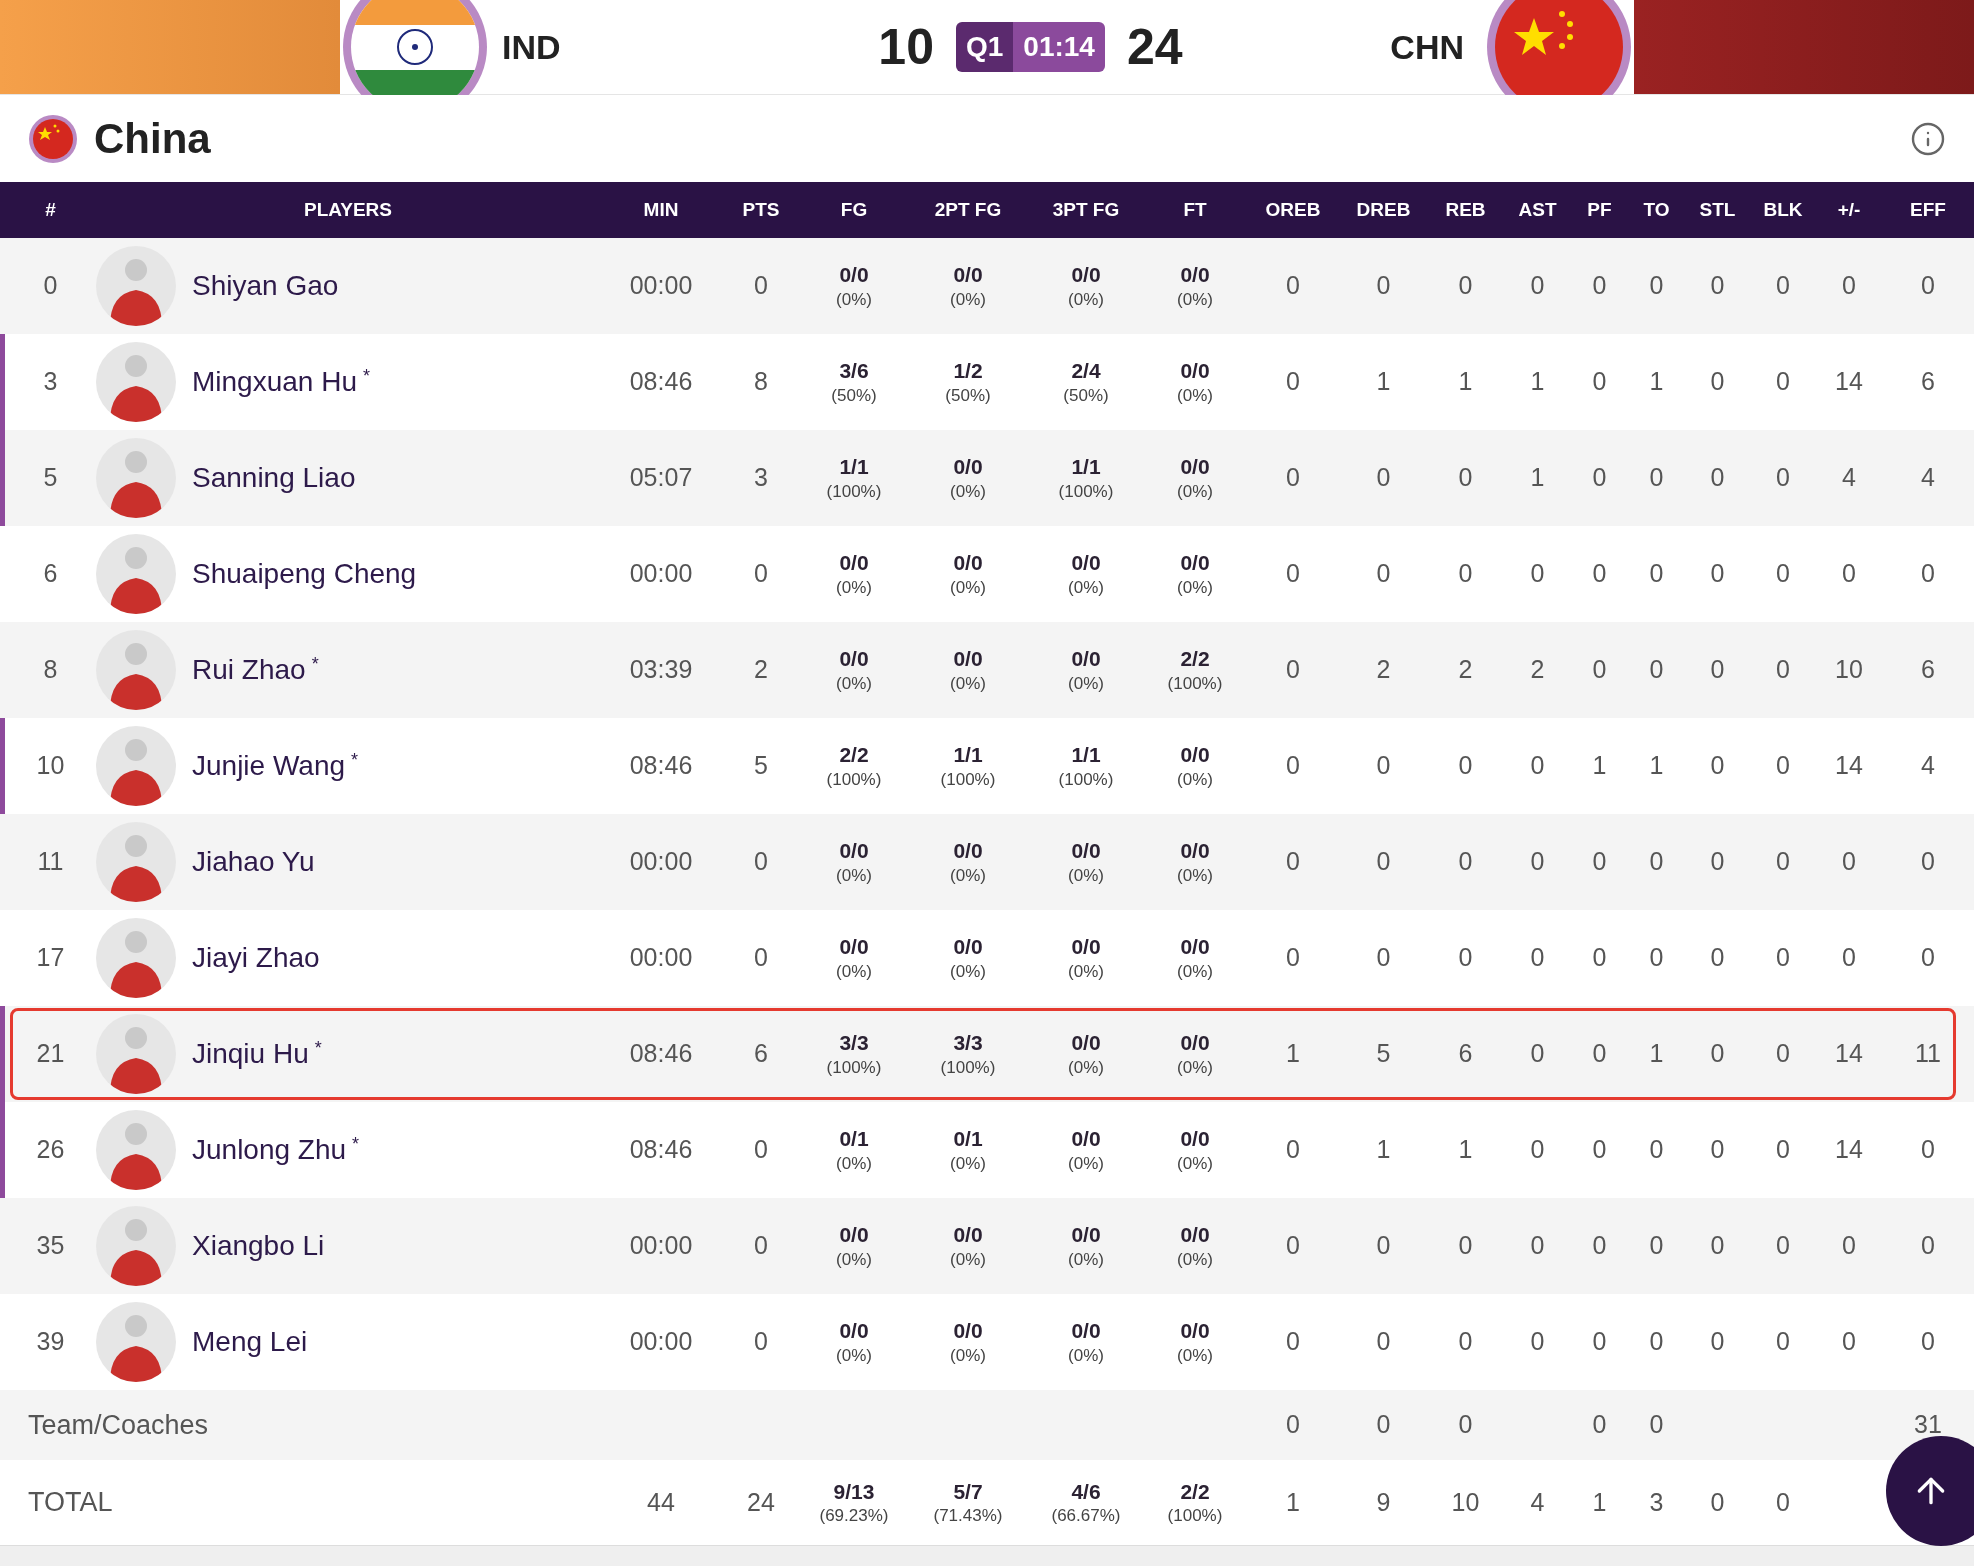 This screenshot has height=1566, width=1974. Describe the element at coordinates (1086, 755) in the screenshot. I see `made-attempted: 1/1` at that location.